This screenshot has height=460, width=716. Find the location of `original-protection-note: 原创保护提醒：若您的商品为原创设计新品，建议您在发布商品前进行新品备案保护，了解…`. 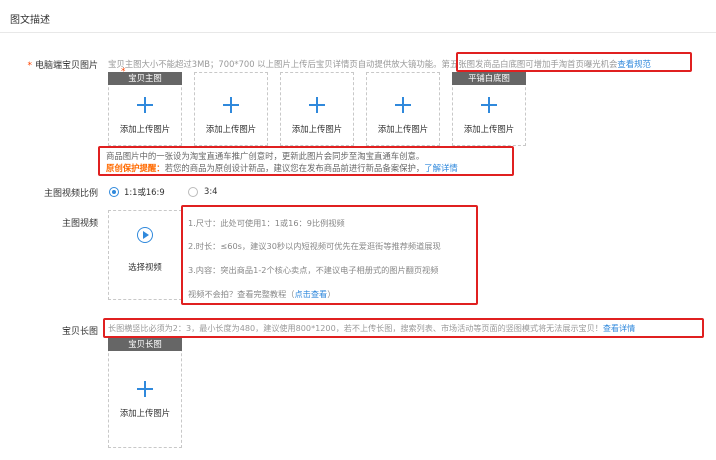

original-protection-note: 原创保护提醒：若您的商品为原创设计新品，建议您在发布商品前进行新品备案保护，了解… is located at coordinates (282, 168).